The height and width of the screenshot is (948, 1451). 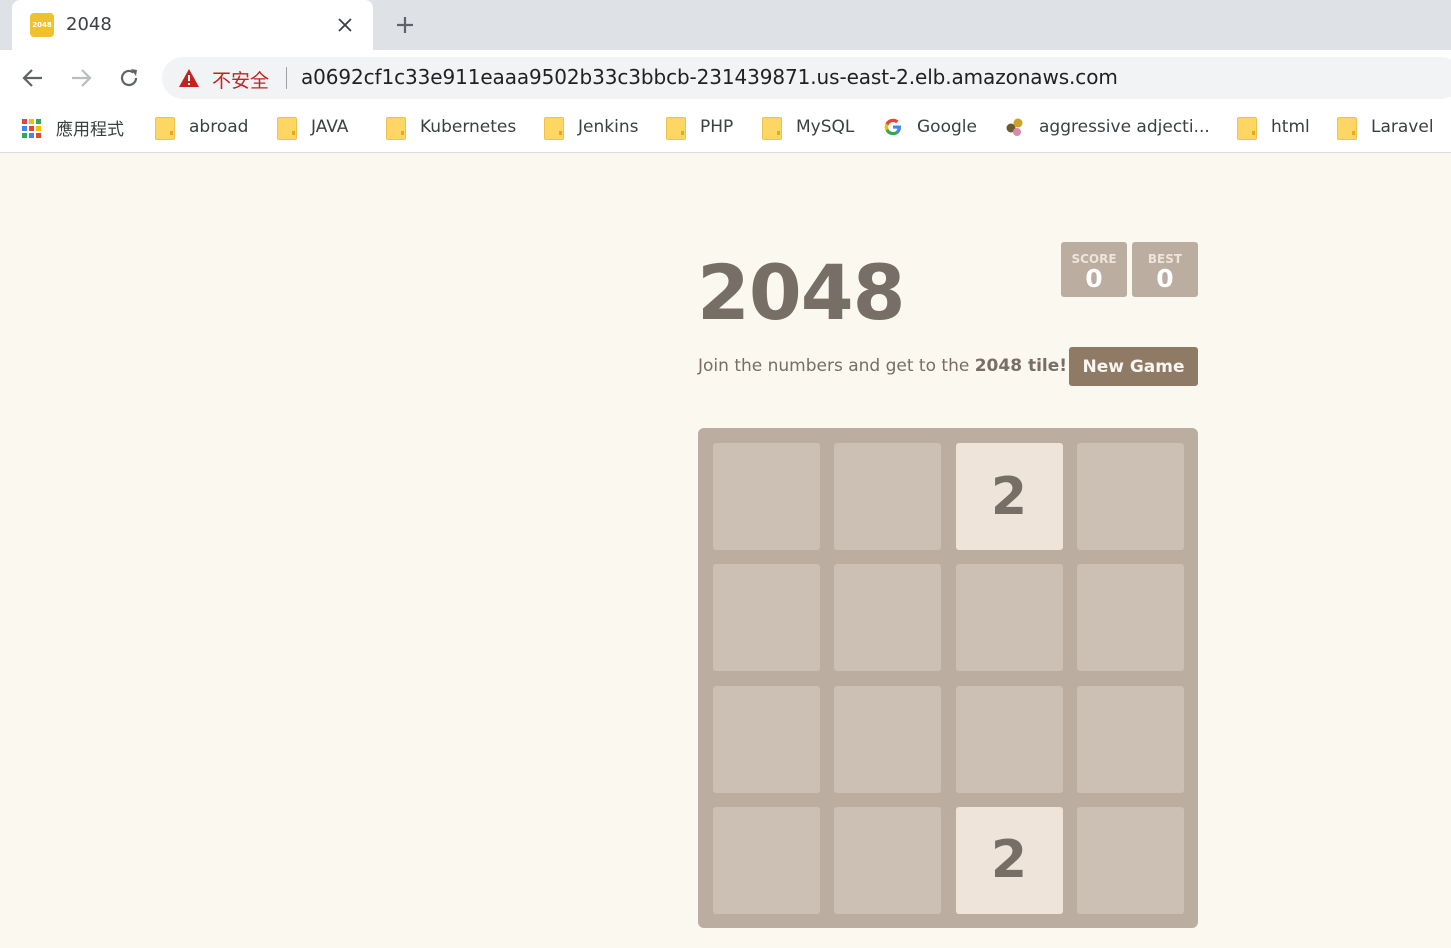 I want to click on reload-icon, so click(x=129, y=78).